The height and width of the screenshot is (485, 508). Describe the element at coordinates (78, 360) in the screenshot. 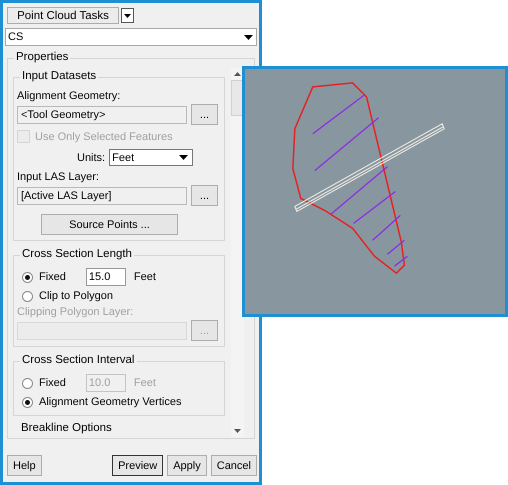

I see `group-title: Cross Section Interval` at that location.